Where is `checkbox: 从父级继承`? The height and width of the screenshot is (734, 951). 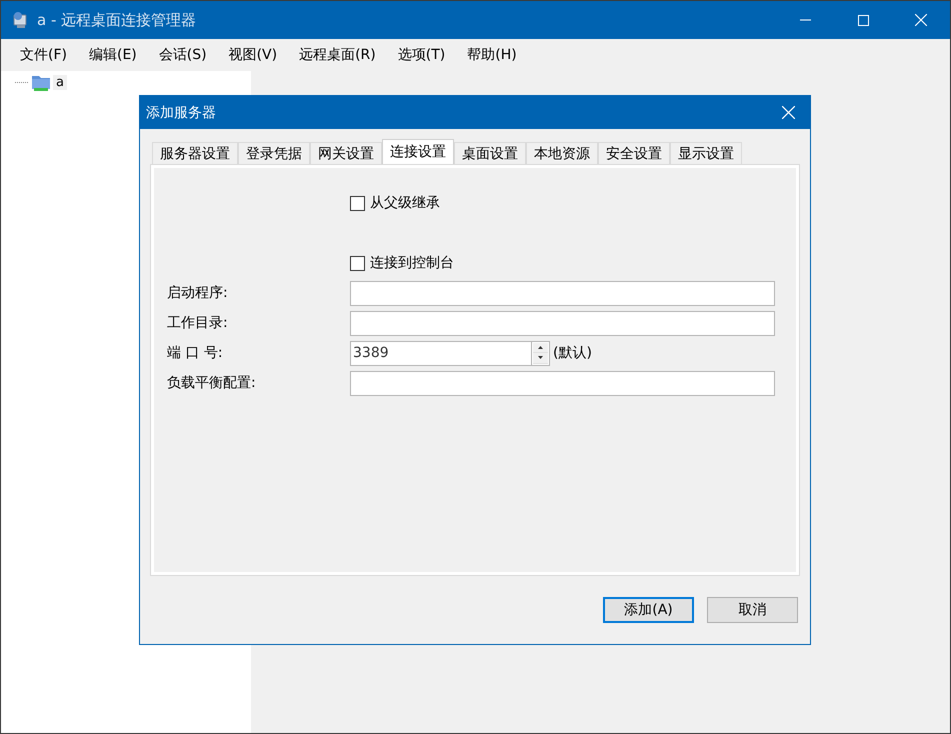 checkbox: 从父级继承 is located at coordinates (395, 203).